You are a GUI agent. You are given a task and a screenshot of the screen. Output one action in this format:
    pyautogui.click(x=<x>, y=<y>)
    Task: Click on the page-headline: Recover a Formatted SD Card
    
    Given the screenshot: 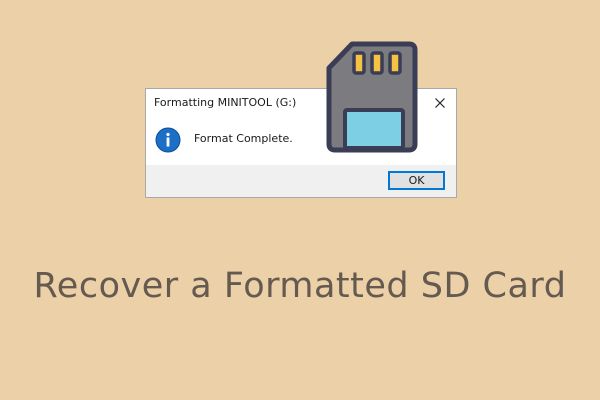 What is the action you would take?
    pyautogui.click(x=300, y=286)
    